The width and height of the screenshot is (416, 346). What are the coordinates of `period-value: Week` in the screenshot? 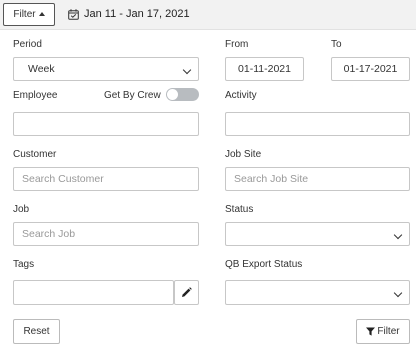 It's located at (41, 69).